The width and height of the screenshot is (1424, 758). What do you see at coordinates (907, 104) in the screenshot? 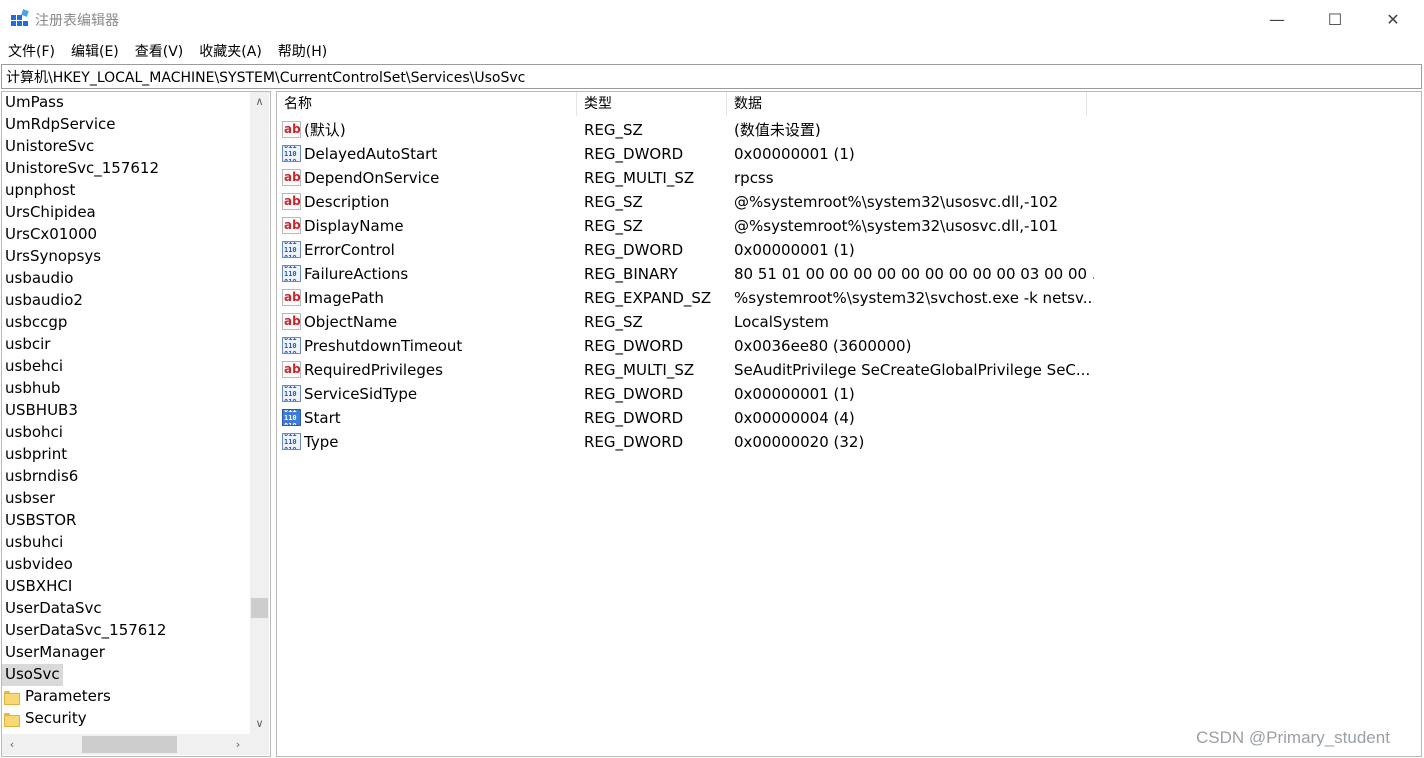
I see `column-header-data: 数据` at bounding box center [907, 104].